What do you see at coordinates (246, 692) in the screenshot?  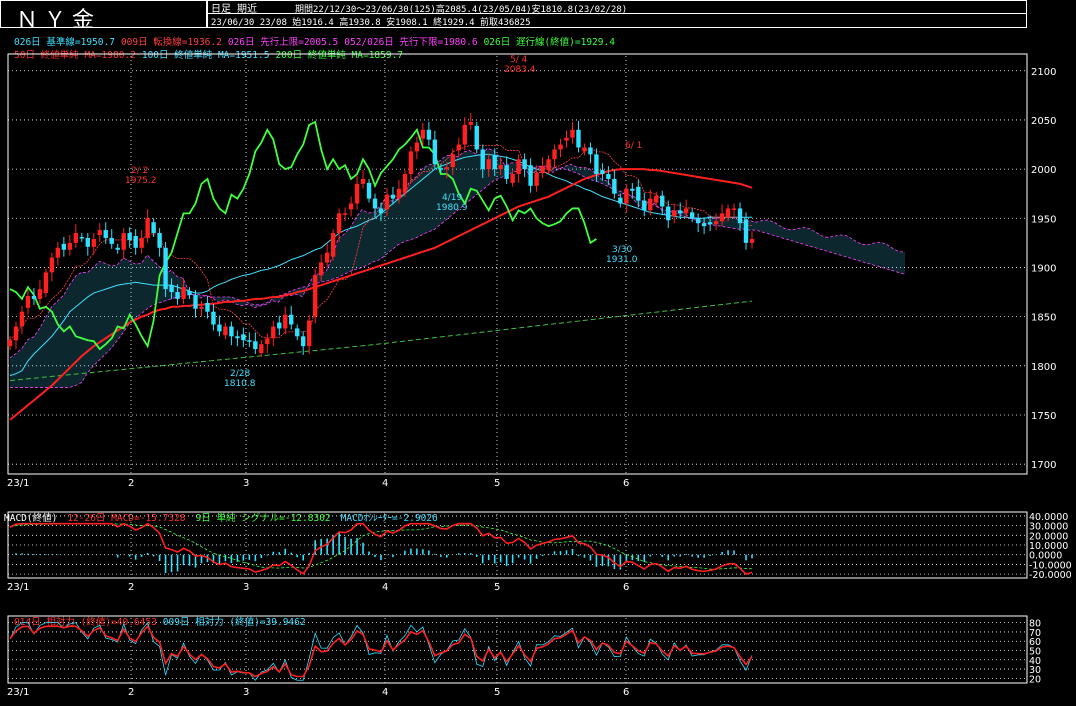 I see `rsi-x-tick: 3` at bounding box center [246, 692].